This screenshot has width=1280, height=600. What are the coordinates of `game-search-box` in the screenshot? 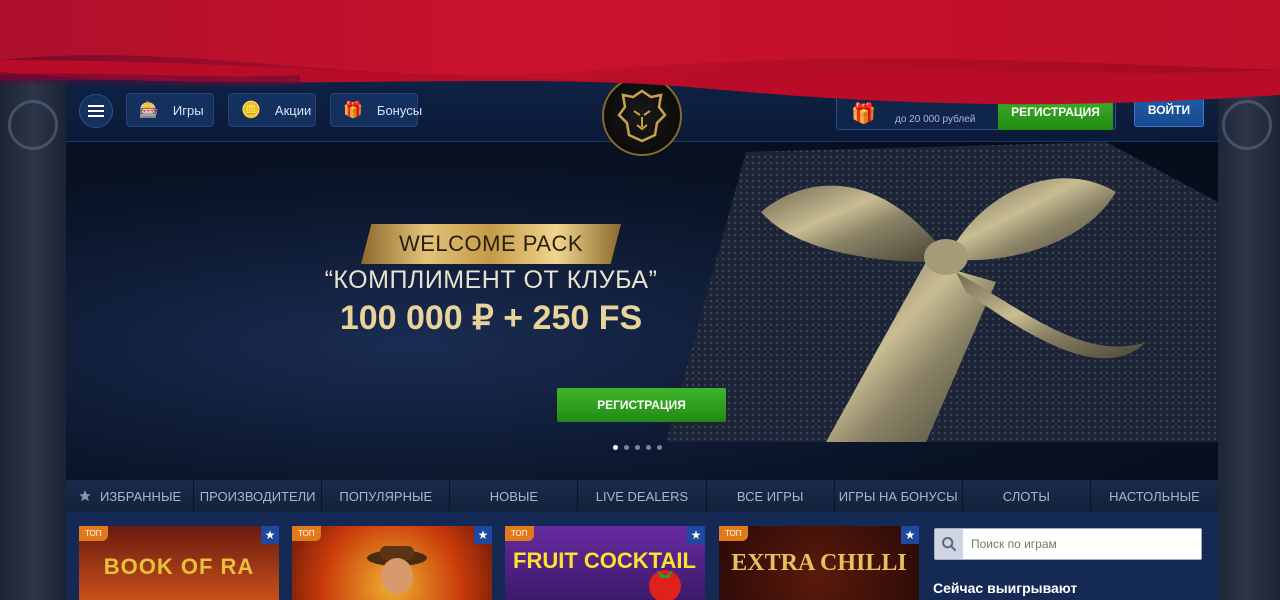 It's located at (1068, 544).